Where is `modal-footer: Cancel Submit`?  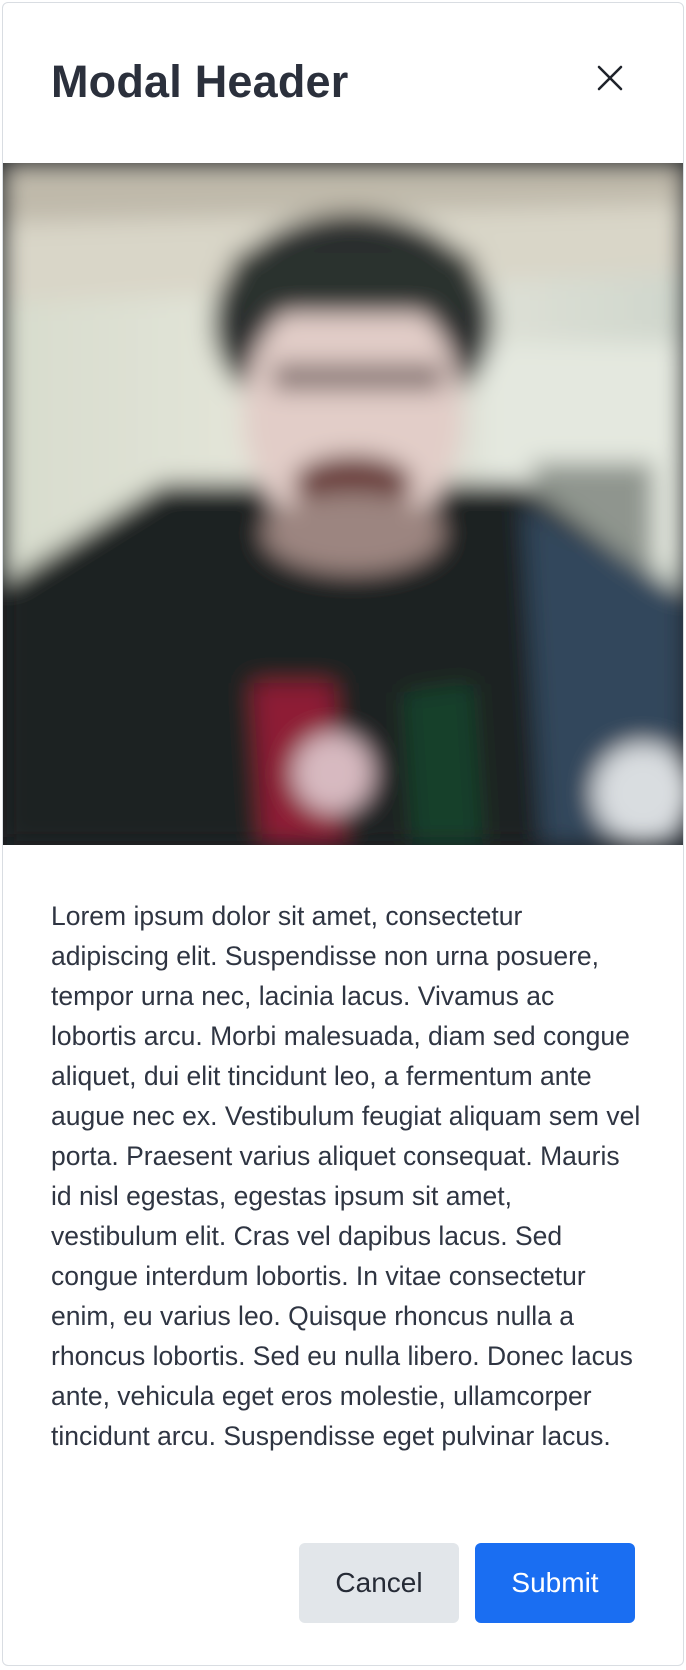
modal-footer: Cancel Submit is located at coordinates (467, 1583).